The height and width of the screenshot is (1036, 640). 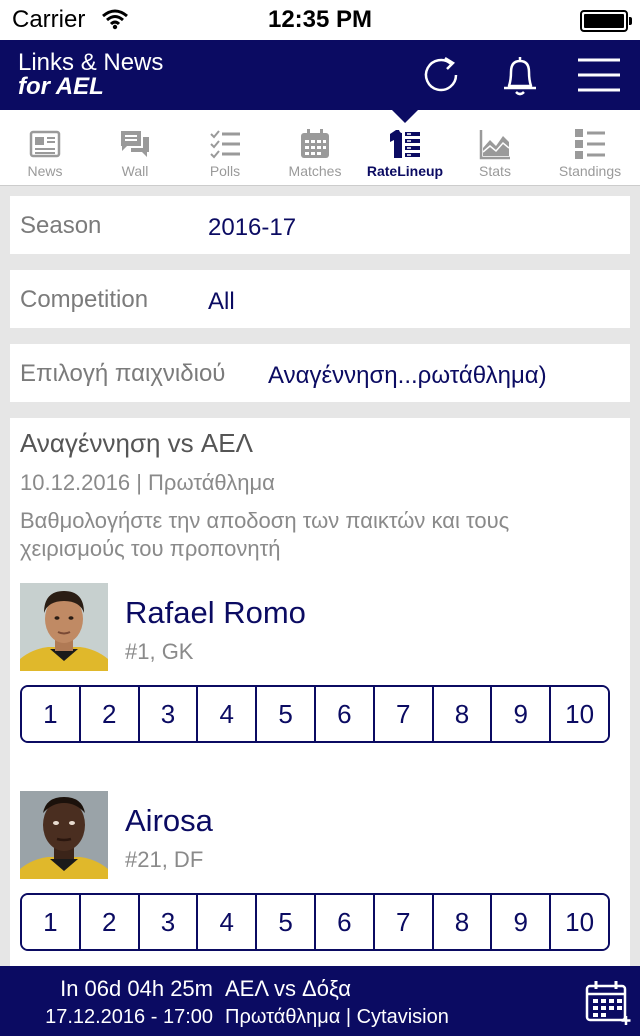 I want to click on chat-icon, so click(x=135, y=144).